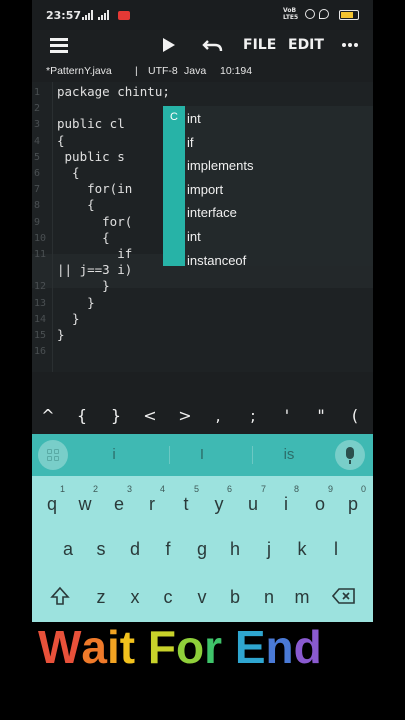 The image size is (405, 720). What do you see at coordinates (79, 71) in the screenshot?
I see `file-name: *PatternY.java` at bounding box center [79, 71].